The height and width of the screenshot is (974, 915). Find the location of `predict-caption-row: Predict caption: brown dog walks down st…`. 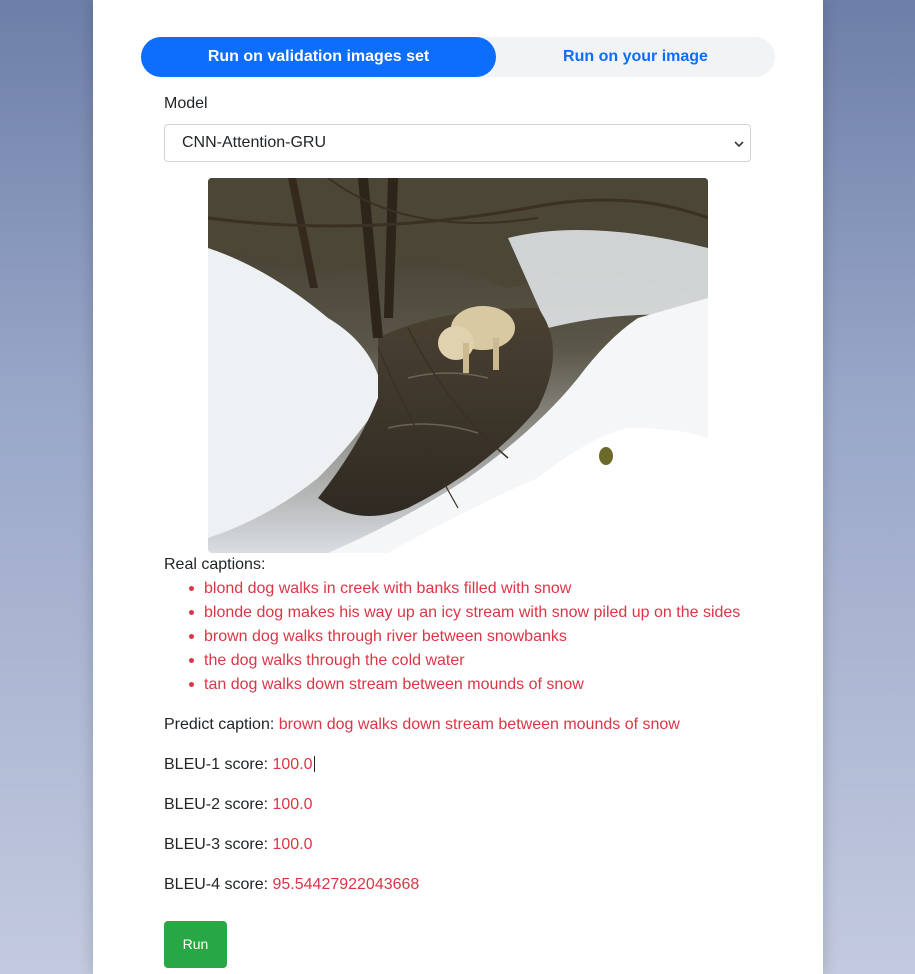

predict-caption-row: Predict caption: brown dog walks down st… is located at coordinates (422, 725).